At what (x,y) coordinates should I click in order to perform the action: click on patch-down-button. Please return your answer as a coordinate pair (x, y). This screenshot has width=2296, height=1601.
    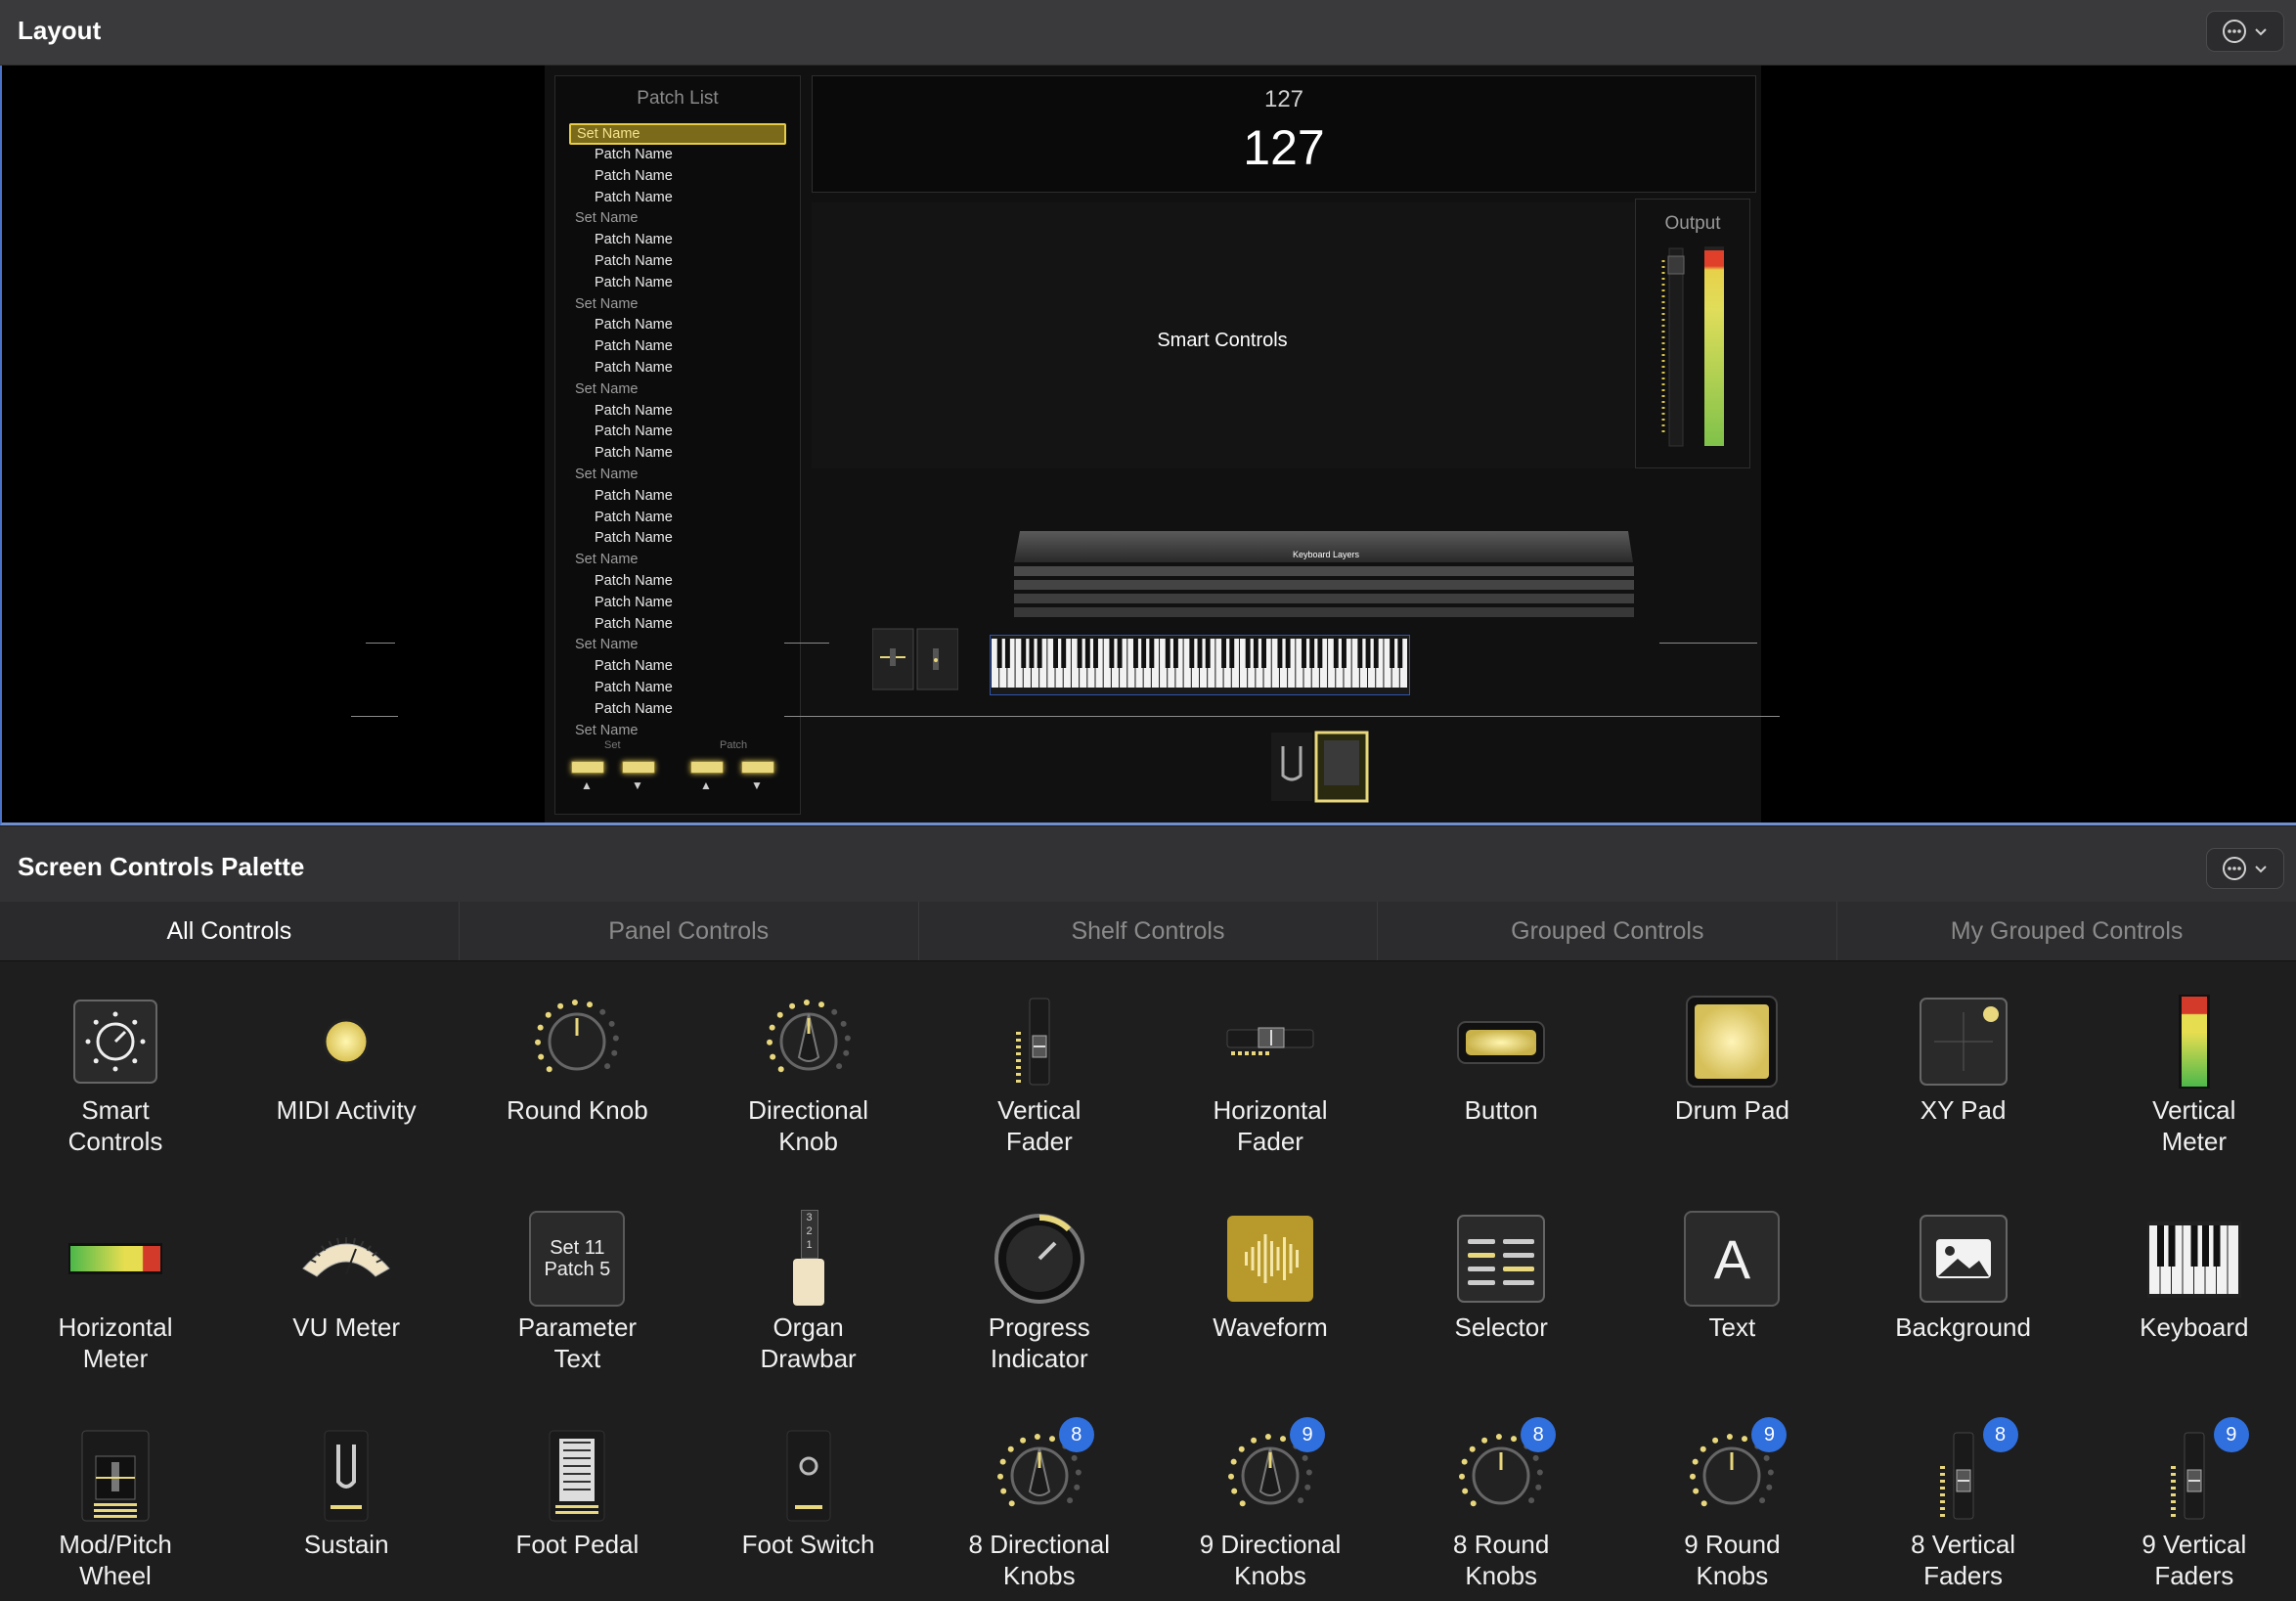
    Looking at the image, I should click on (757, 767).